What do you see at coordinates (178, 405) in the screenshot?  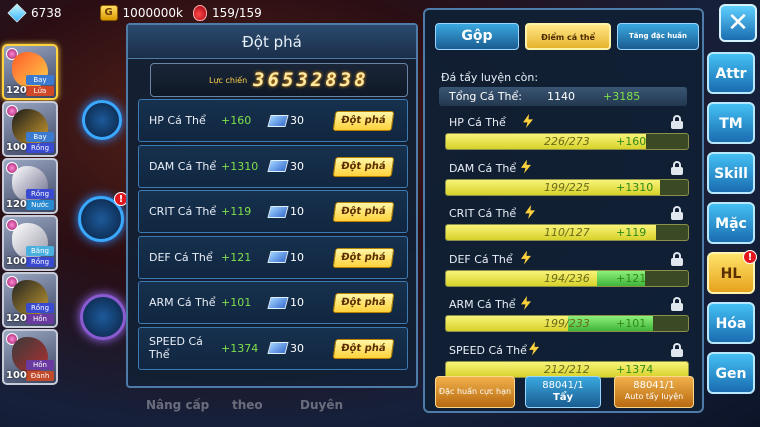 I see `upgrade-label: Nâng cấp` at bounding box center [178, 405].